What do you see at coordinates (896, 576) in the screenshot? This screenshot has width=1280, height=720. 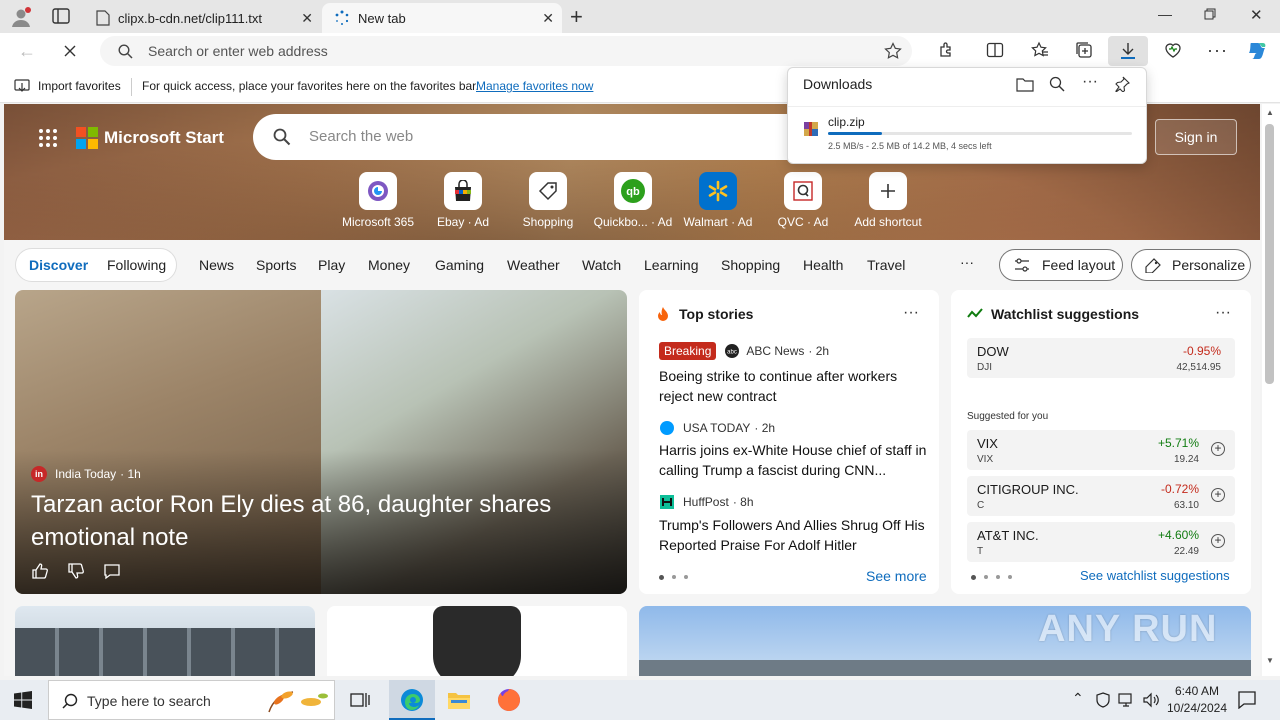 I see `see-more-link: See more` at bounding box center [896, 576].